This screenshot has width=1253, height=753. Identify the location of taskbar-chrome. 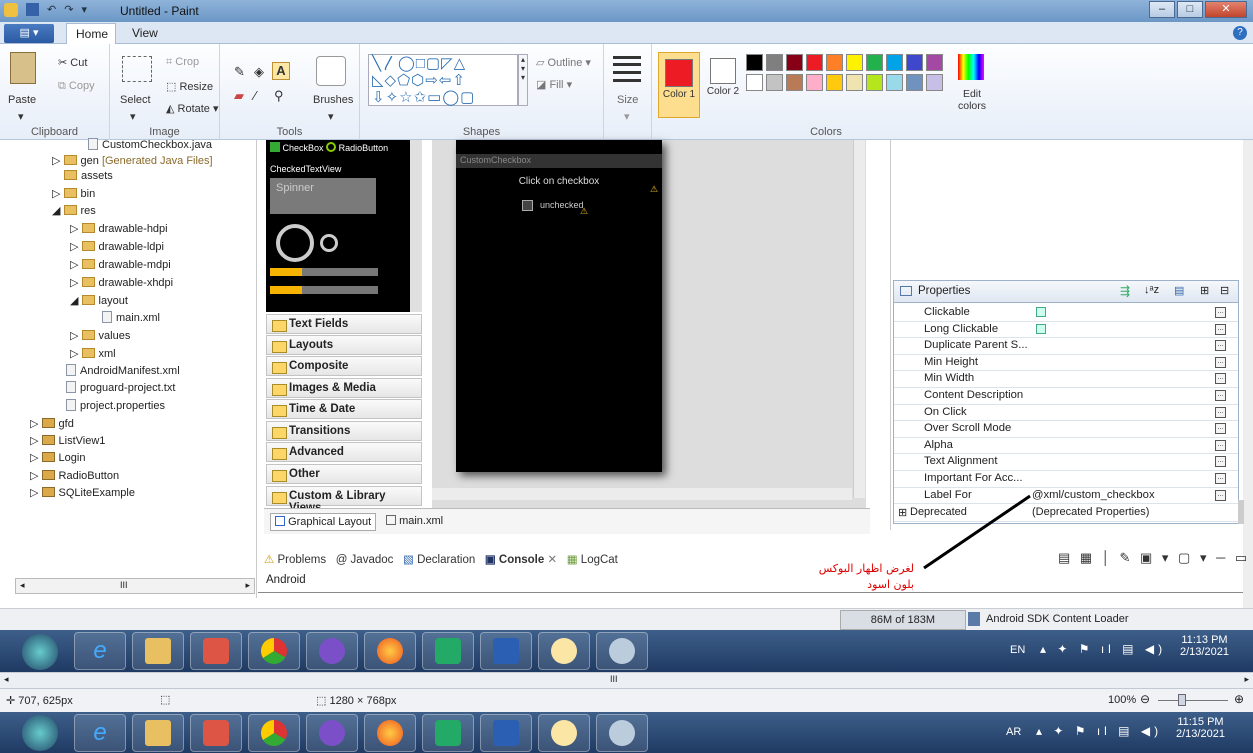
(274, 651).